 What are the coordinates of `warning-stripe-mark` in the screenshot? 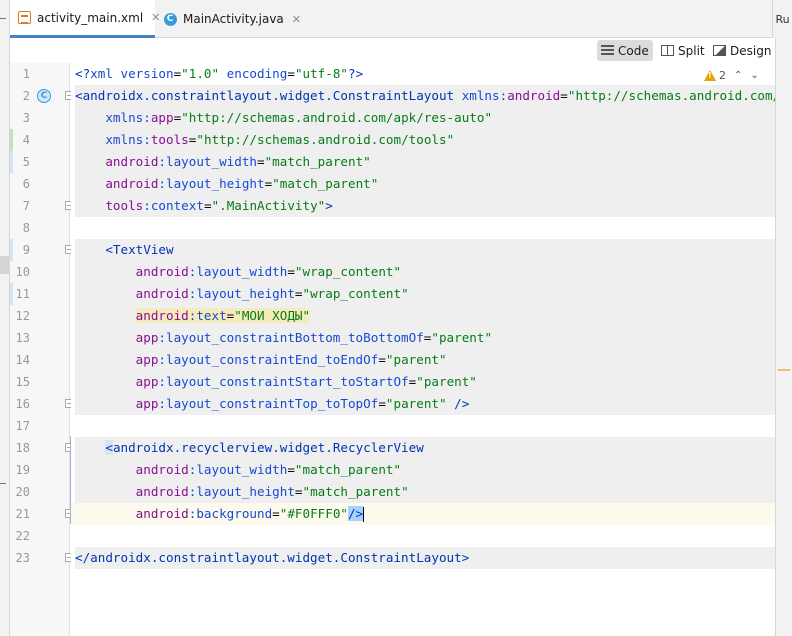 It's located at (784, 370).